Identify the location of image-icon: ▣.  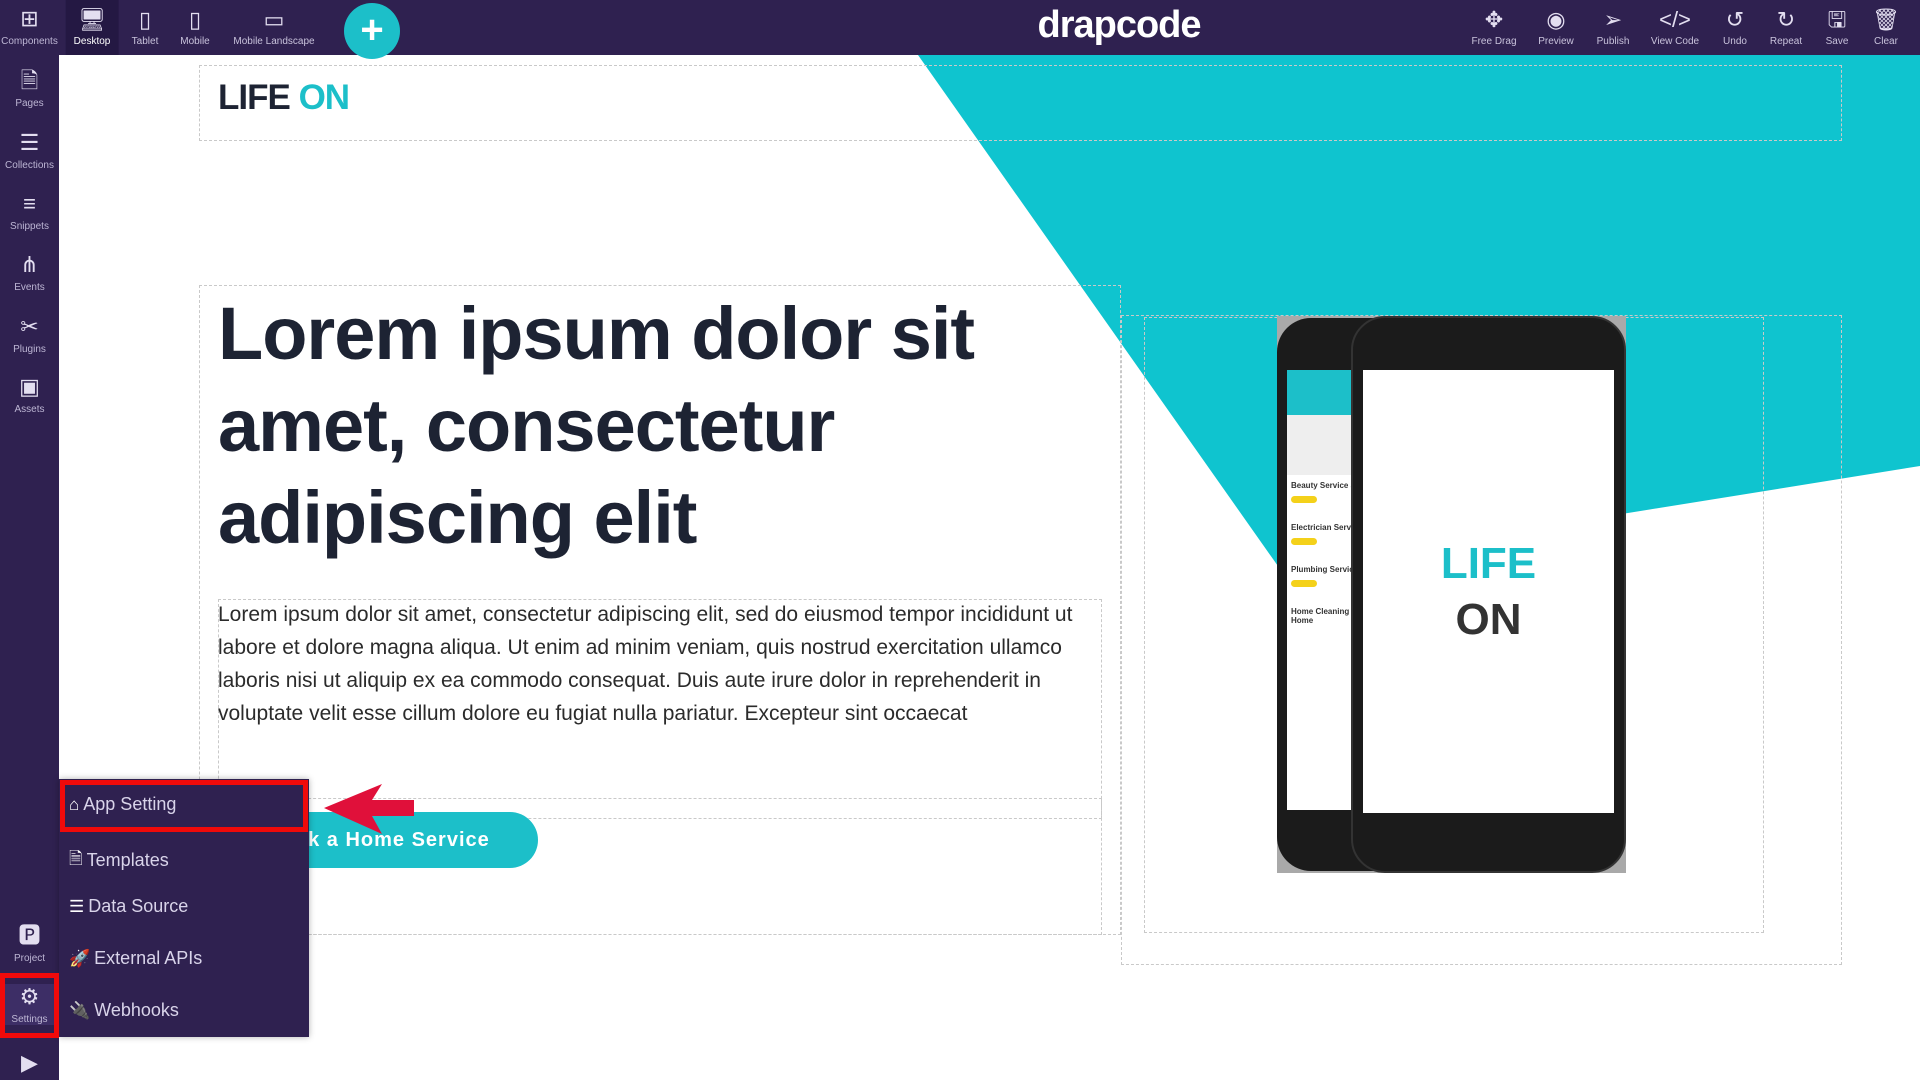
(29, 386).